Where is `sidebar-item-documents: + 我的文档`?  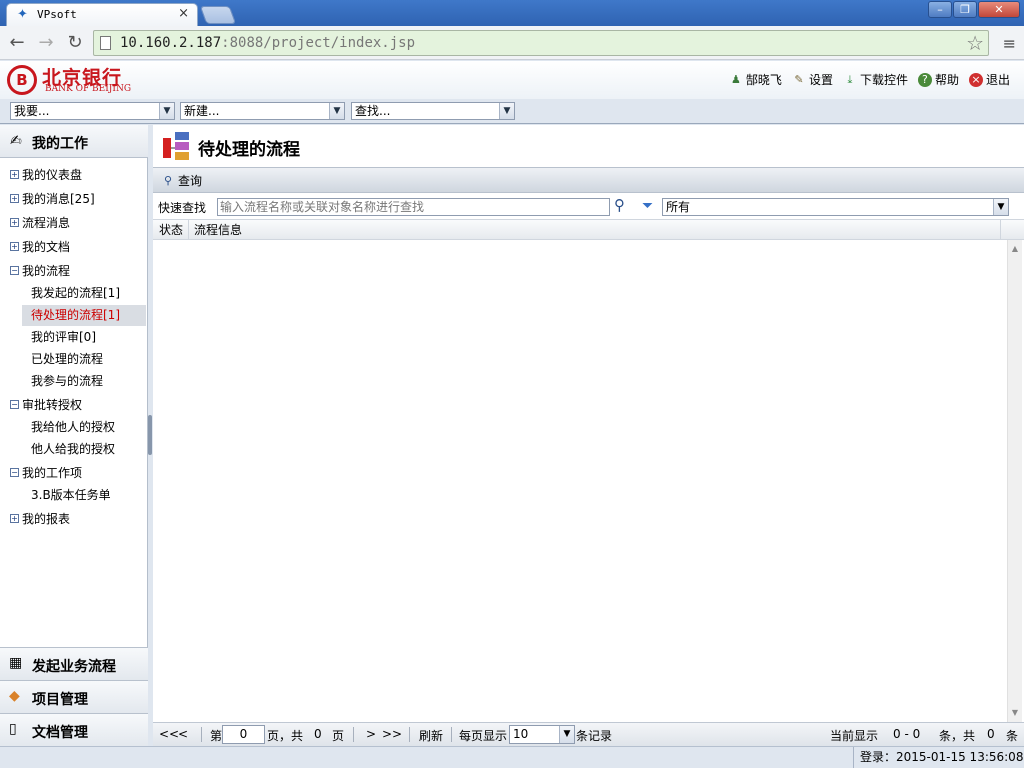
sidebar-item-documents: + 我的文档 is located at coordinates (40, 246).